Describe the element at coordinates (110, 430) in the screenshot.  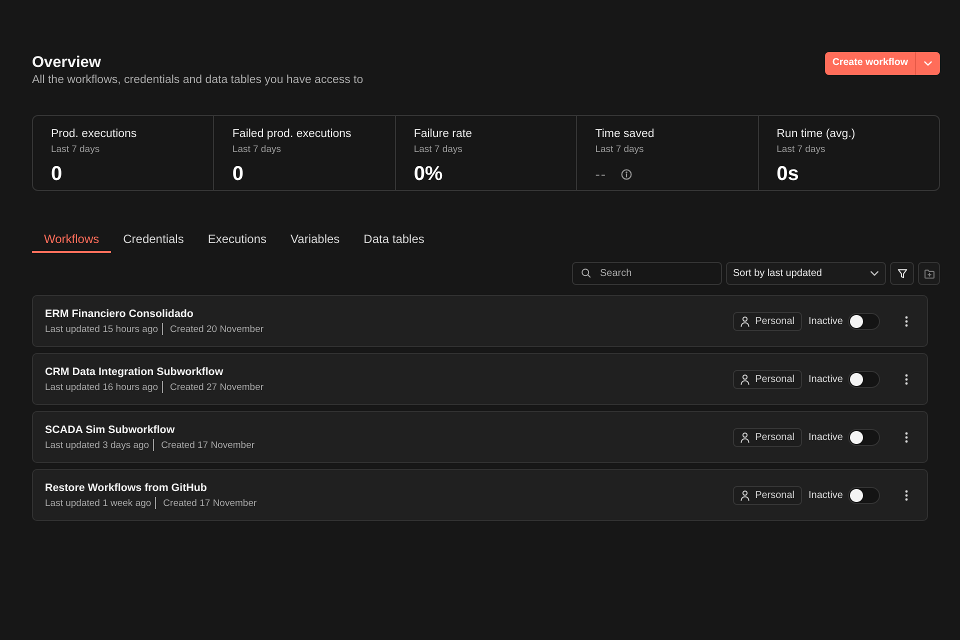
I see `workflow-name: SCADA Sim Subworkflow` at that location.